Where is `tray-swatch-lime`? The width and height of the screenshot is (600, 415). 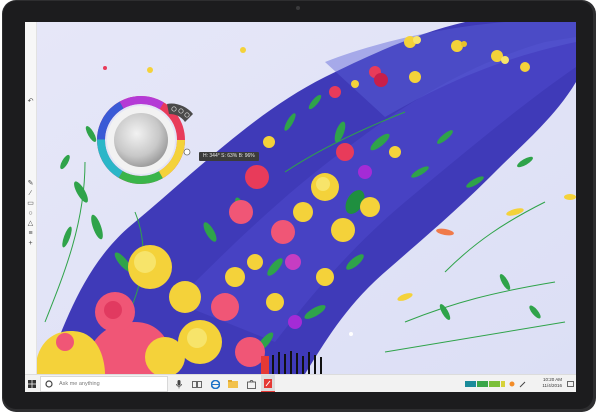
tray-swatch-lime is located at coordinates (494, 384).